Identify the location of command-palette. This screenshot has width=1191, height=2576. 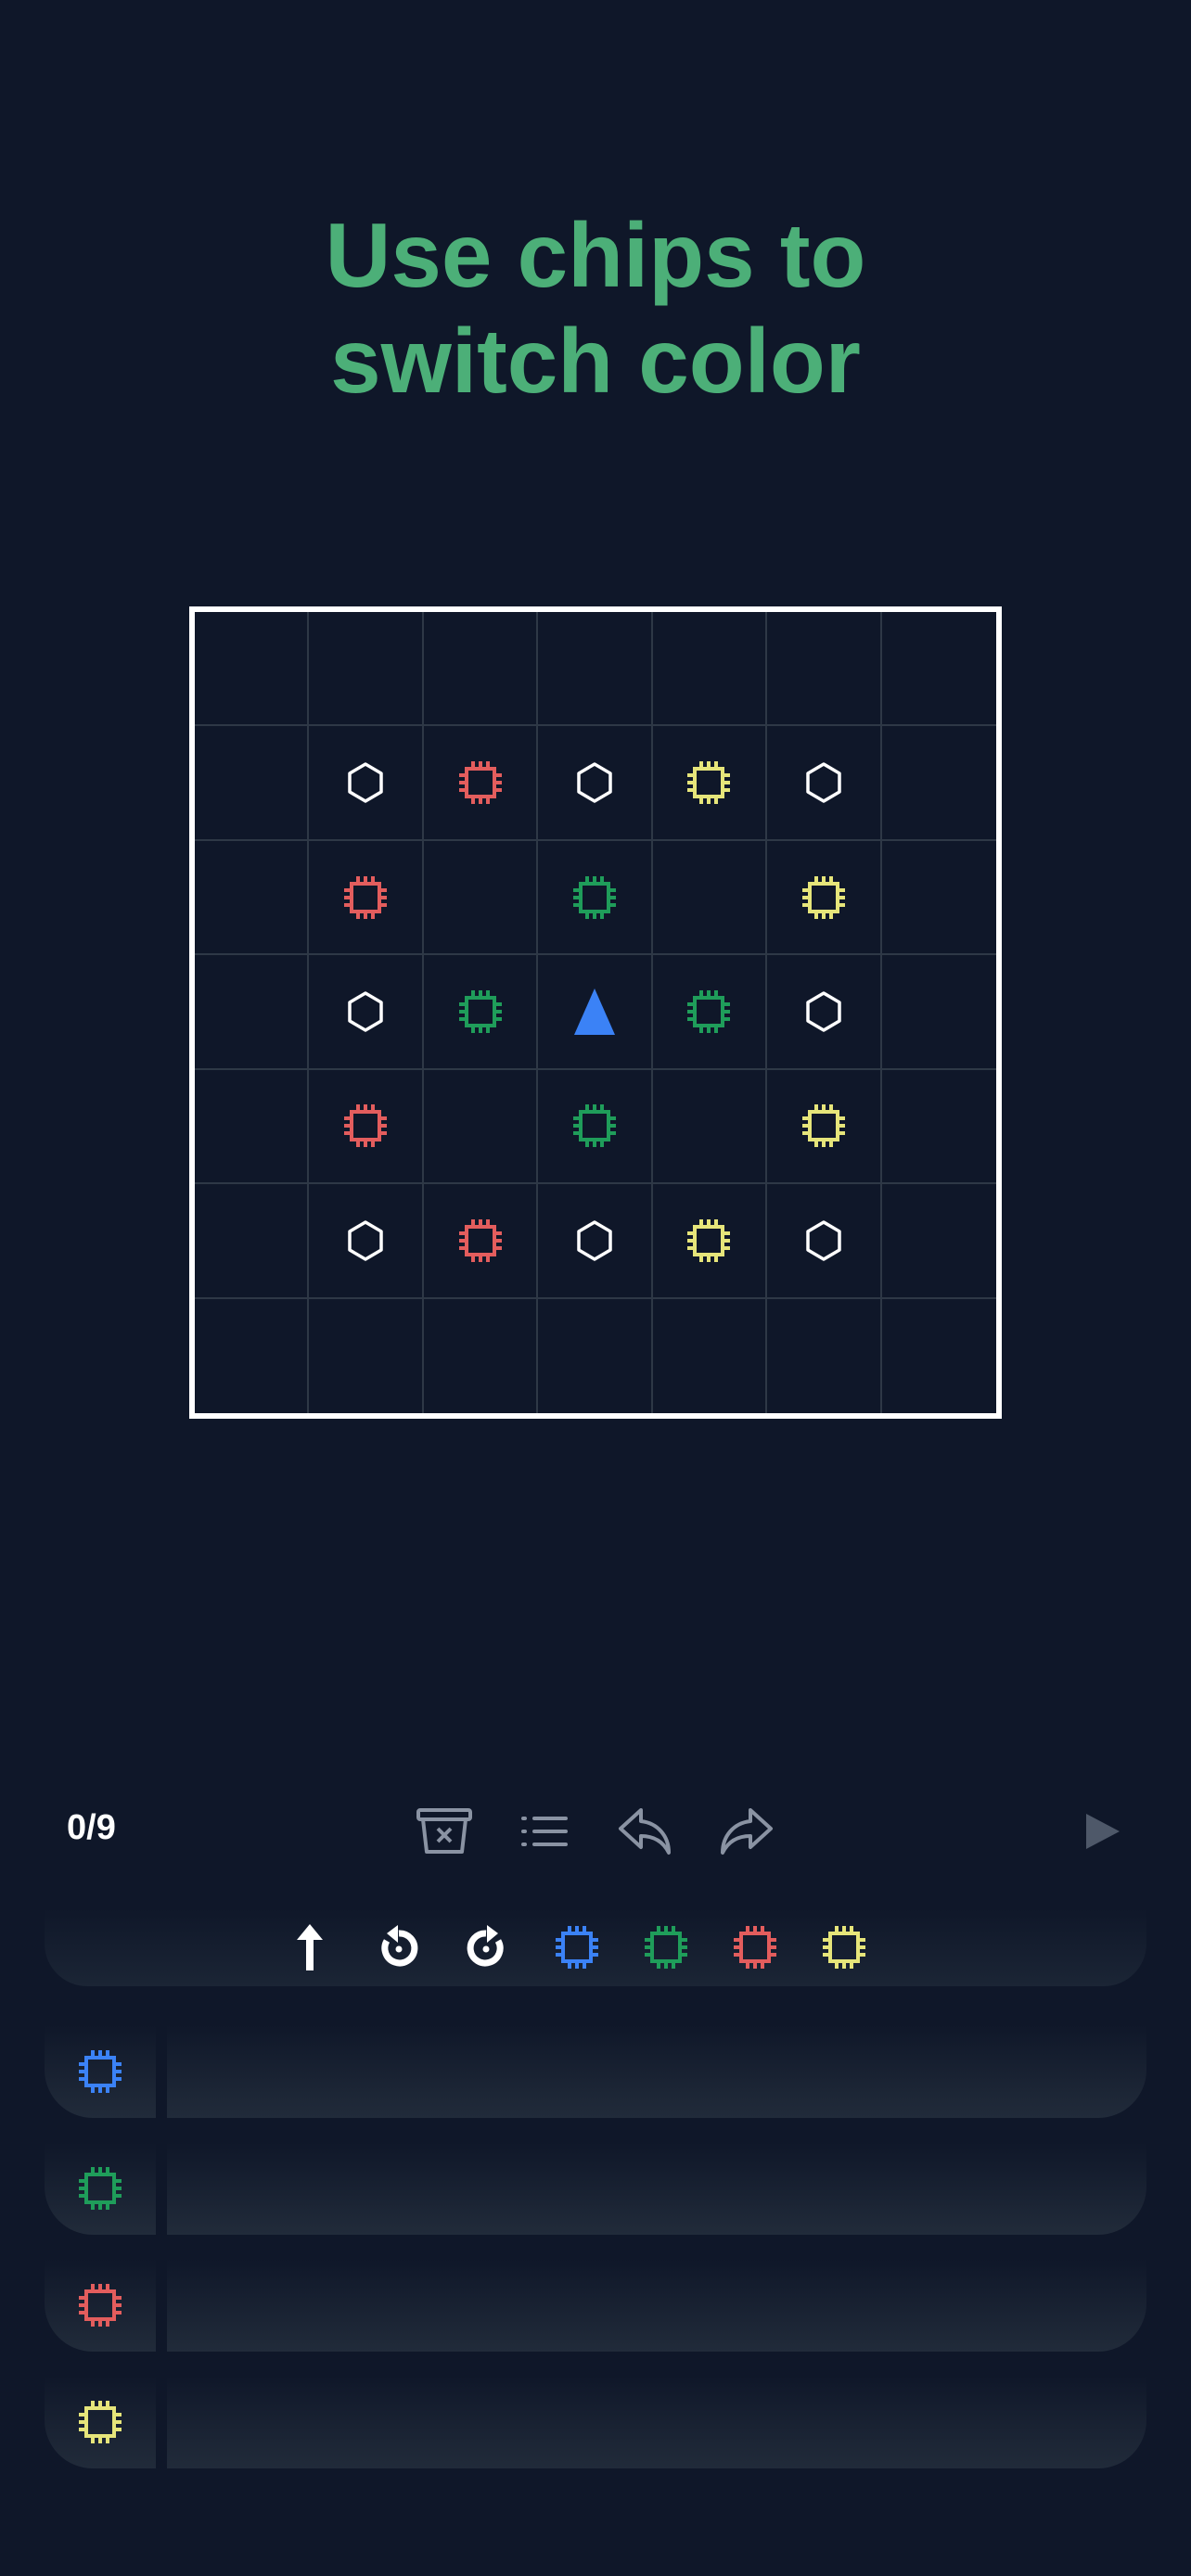
(595, 1947).